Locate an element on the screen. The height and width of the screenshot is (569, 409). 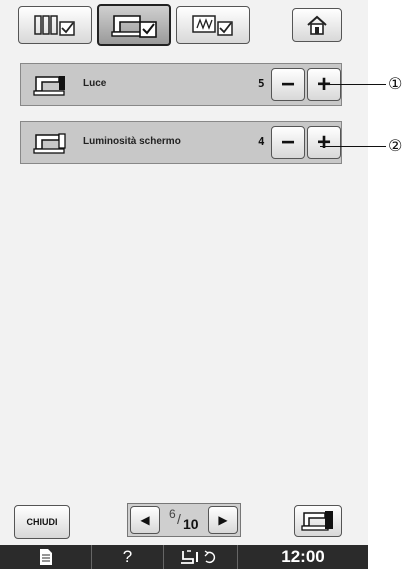
page-indicator: 6 / 10 is located at coordinates (184, 520).